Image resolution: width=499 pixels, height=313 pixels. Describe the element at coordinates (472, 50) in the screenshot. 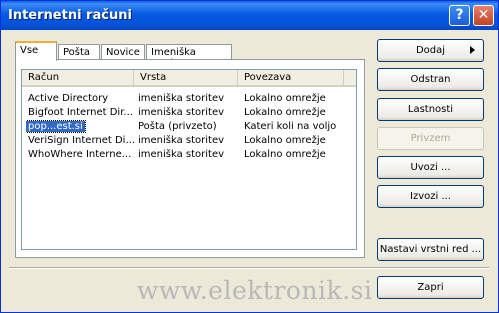

I see `chevron-right-icon` at that location.